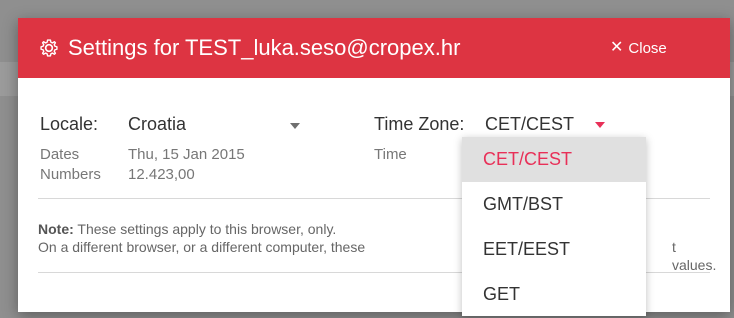  Describe the element at coordinates (694, 256) in the screenshot. I see `note-text-2-end: t values.` at that location.